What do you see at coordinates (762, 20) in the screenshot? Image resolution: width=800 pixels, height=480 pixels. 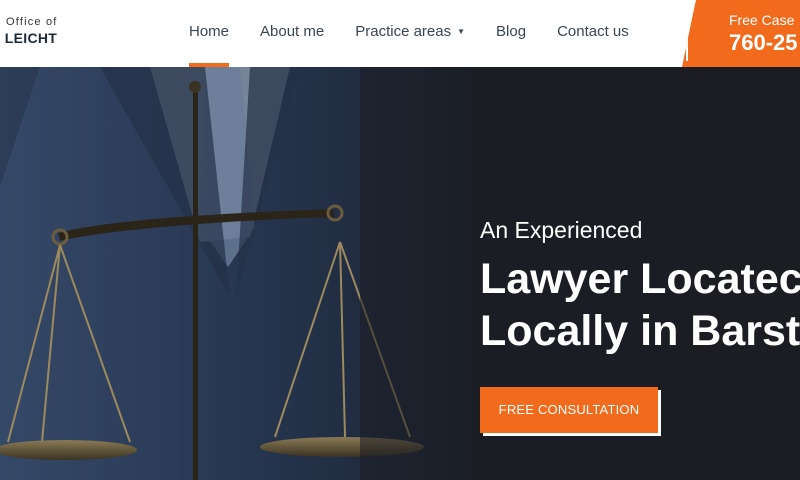 I see `free-case-label: Free Case` at bounding box center [762, 20].